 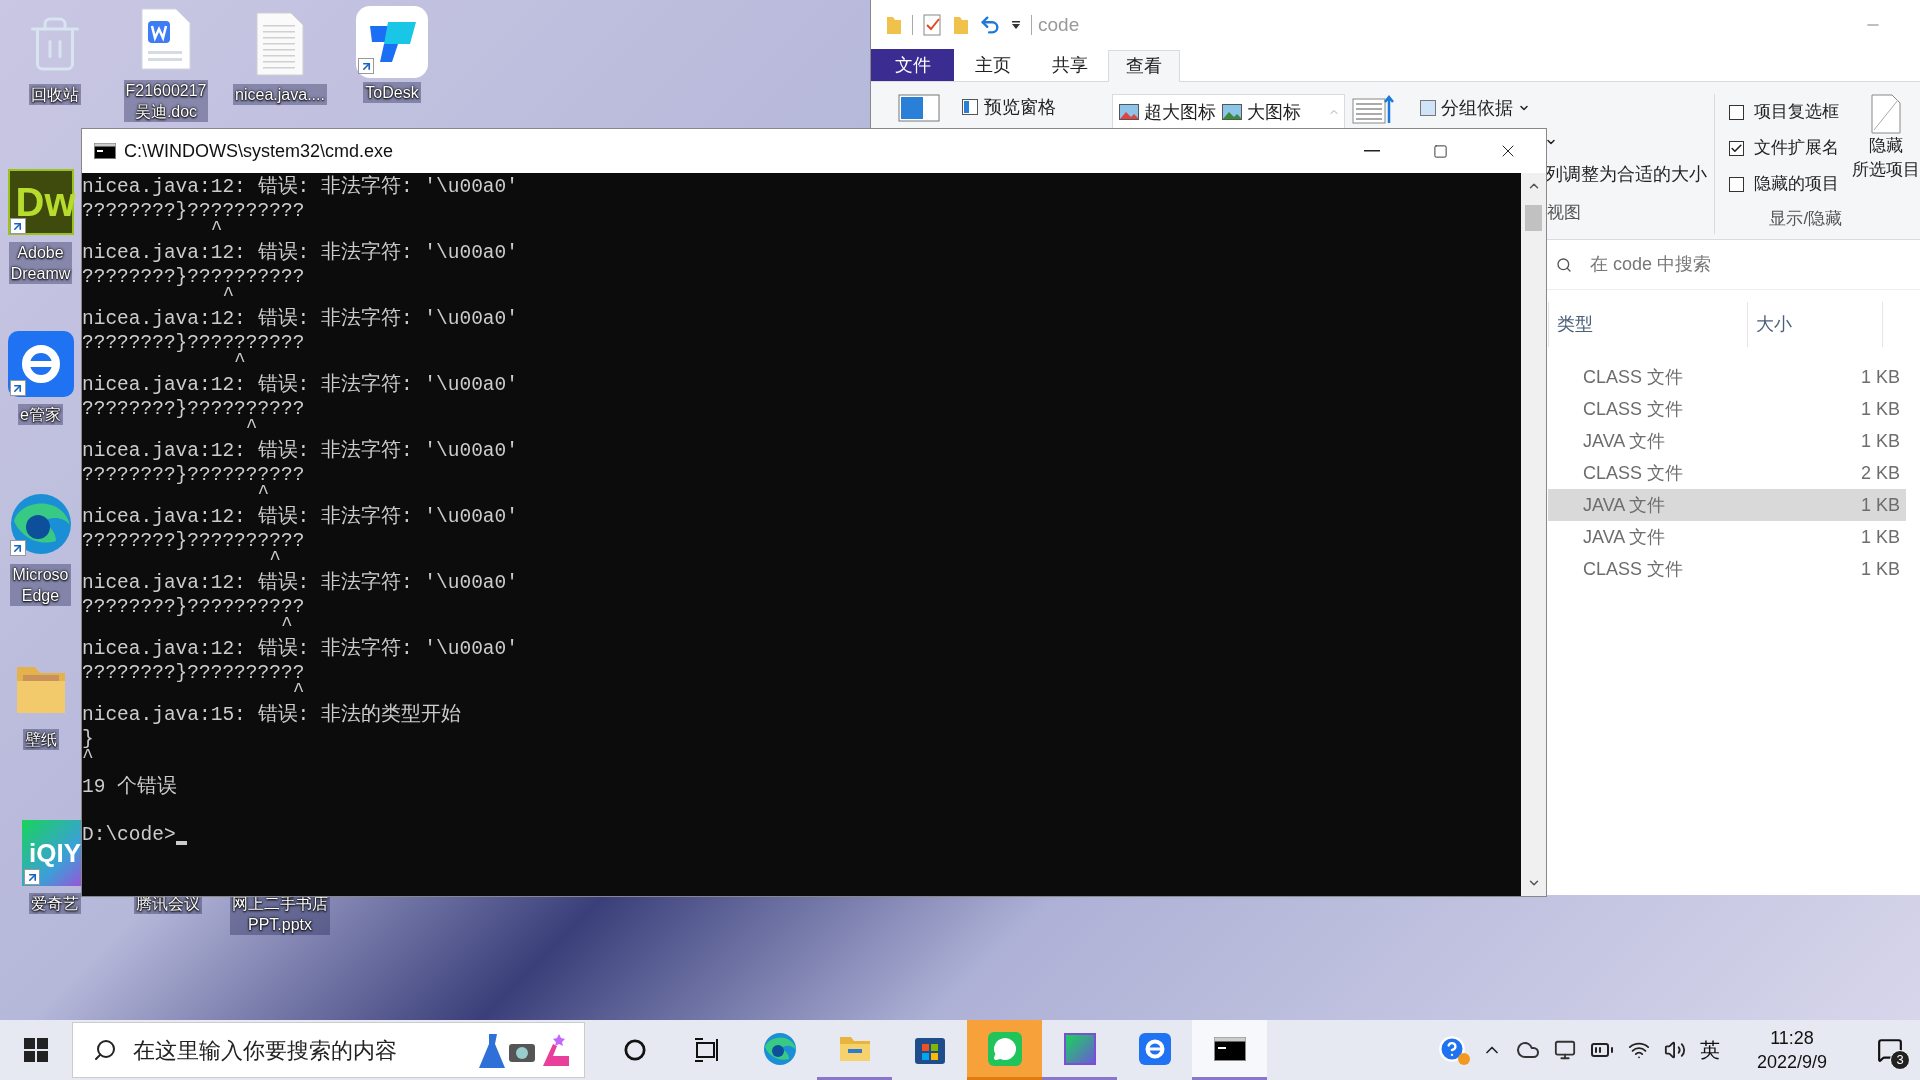 I want to click on notification-button: 3, so click(x=1890, y=1050).